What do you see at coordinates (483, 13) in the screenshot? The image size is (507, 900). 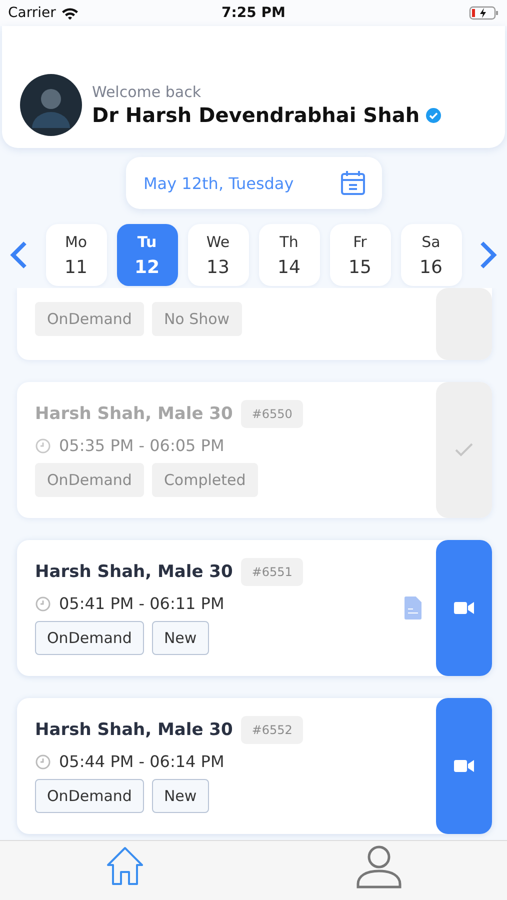 I see `battery-icon` at bounding box center [483, 13].